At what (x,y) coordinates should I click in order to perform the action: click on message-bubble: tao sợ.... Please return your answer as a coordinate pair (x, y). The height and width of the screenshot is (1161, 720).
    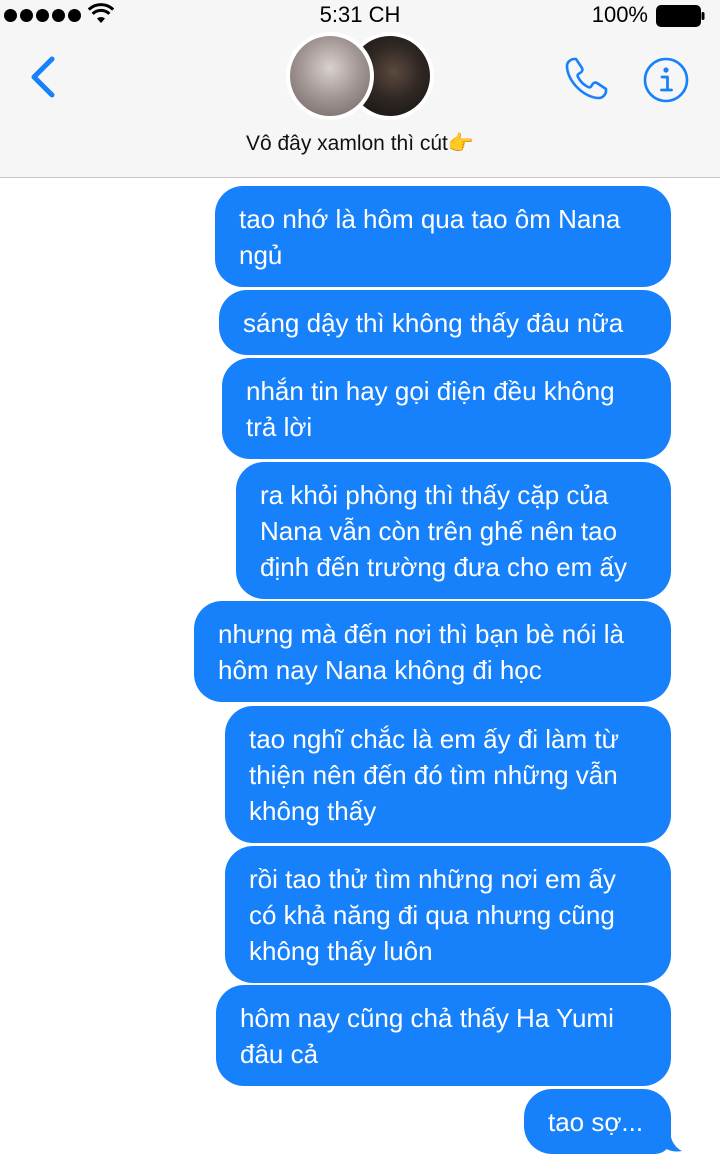
    Looking at the image, I should click on (597, 1121).